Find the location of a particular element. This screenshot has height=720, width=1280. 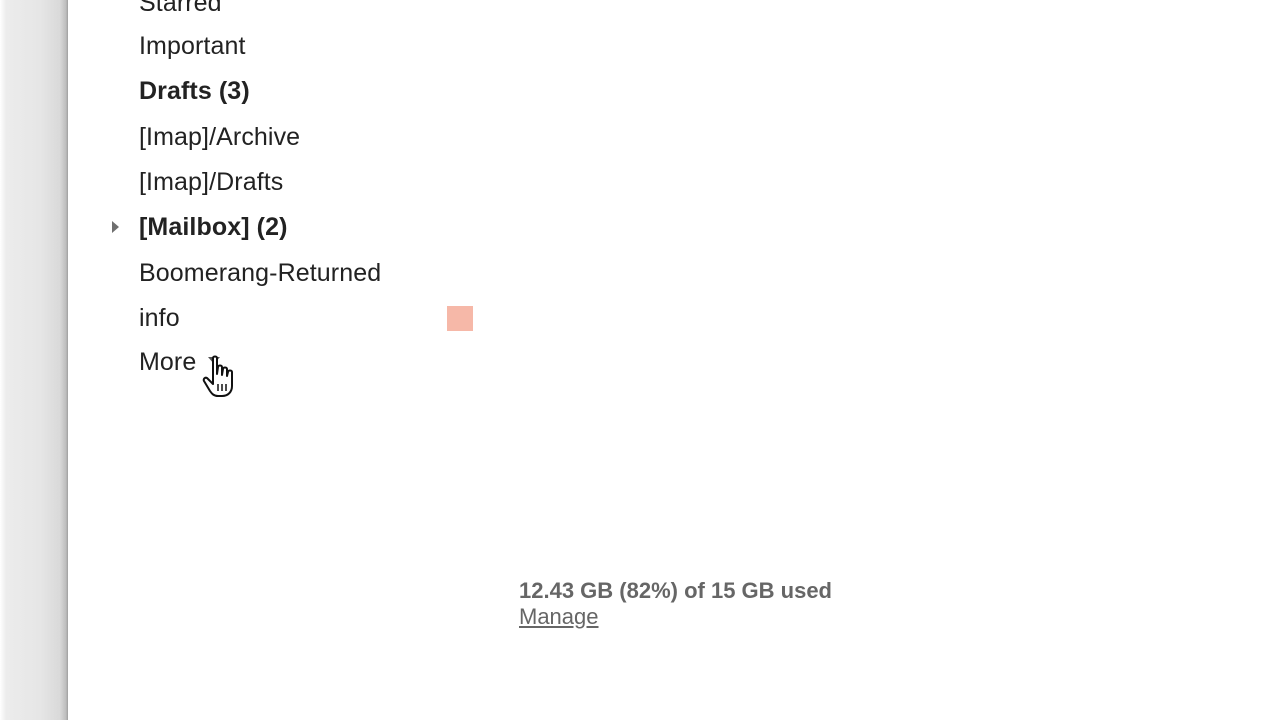

left-rail-divider is located at coordinates (34, 360).